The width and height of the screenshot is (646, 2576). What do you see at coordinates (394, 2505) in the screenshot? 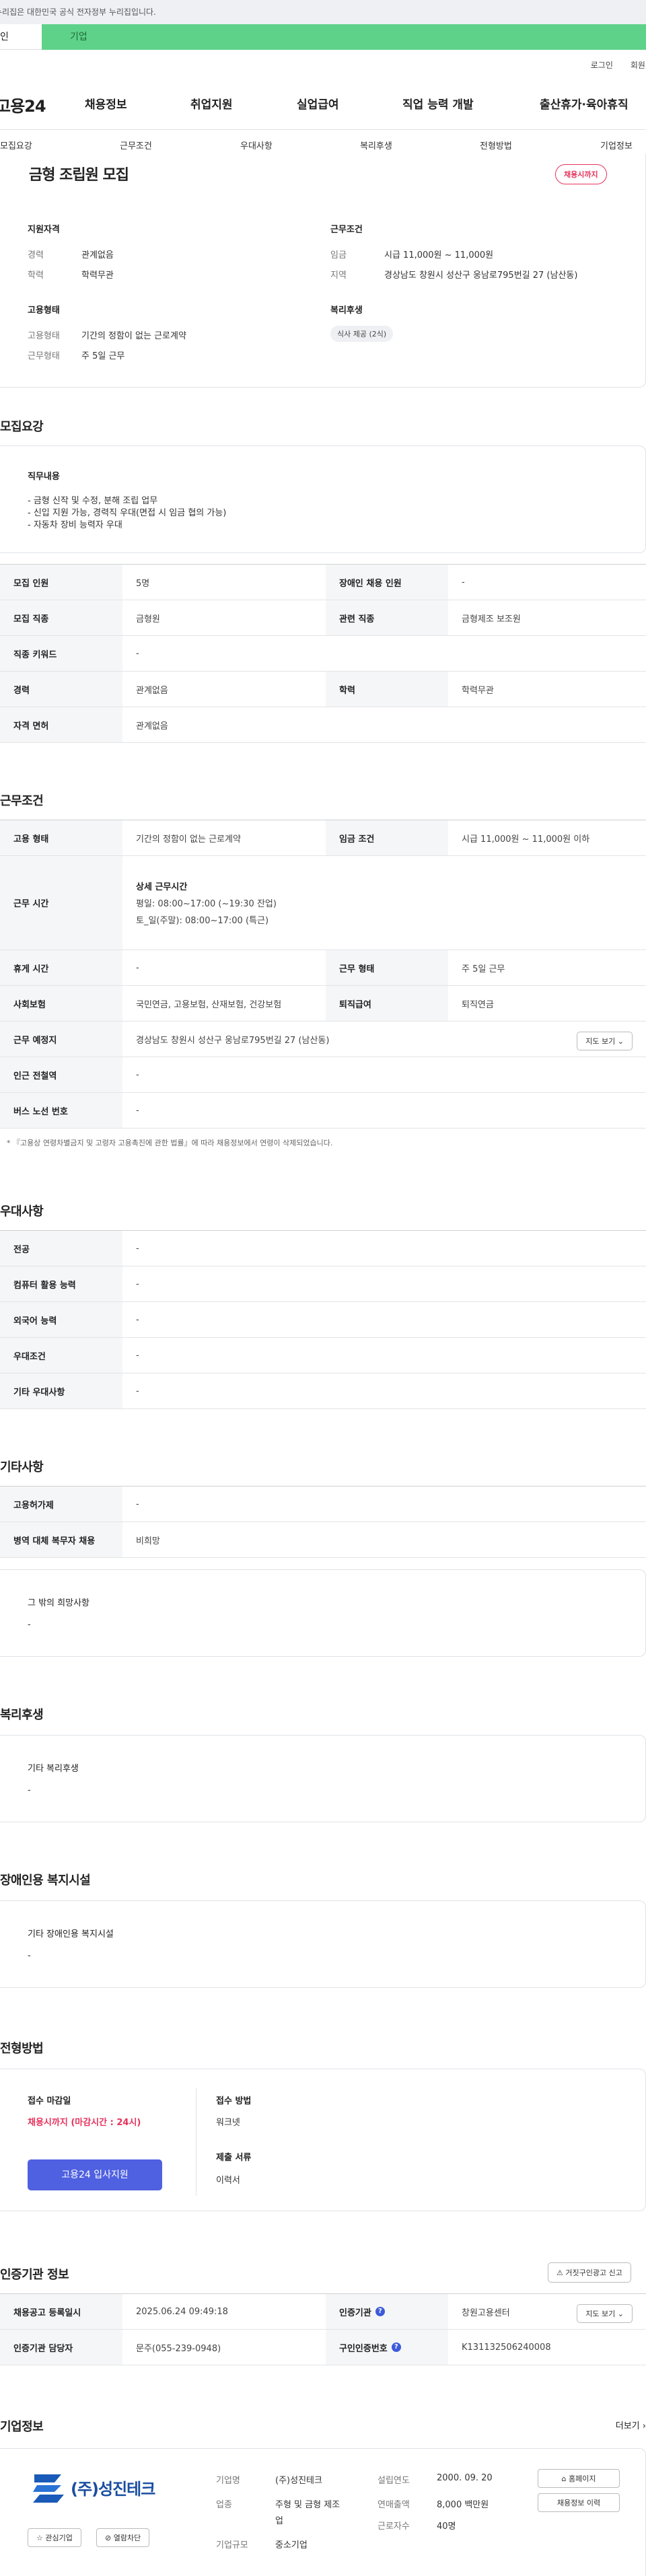
I see `sales-key: 연매출액` at bounding box center [394, 2505].